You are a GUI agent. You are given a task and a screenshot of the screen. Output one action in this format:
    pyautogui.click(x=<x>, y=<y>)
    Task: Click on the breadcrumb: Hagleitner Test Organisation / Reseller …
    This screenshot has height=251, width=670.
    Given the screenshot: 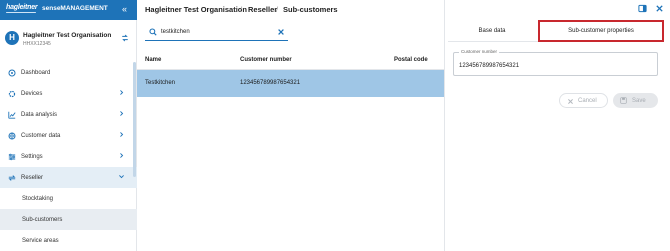 What is the action you would take?
    pyautogui.click(x=290, y=10)
    